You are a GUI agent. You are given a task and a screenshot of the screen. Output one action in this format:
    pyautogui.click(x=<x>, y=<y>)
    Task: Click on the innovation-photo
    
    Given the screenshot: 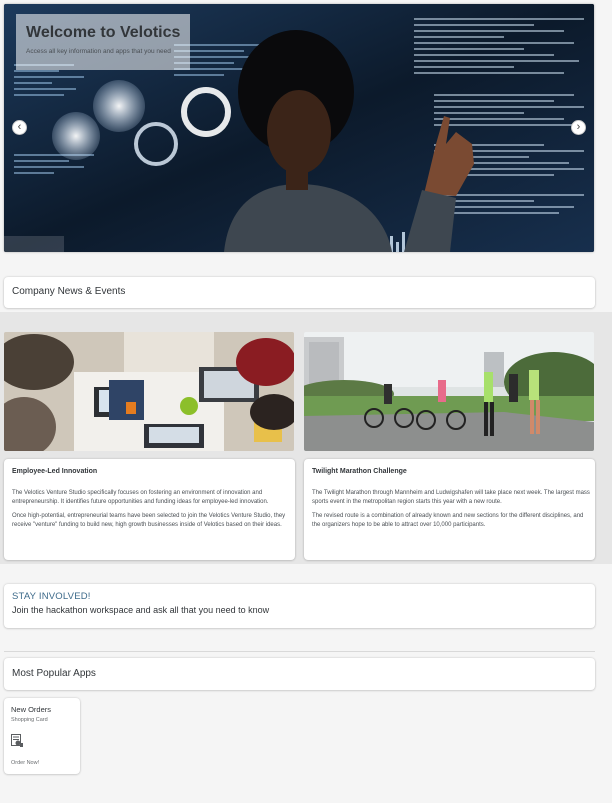 What is the action you would take?
    pyautogui.click(x=149, y=391)
    